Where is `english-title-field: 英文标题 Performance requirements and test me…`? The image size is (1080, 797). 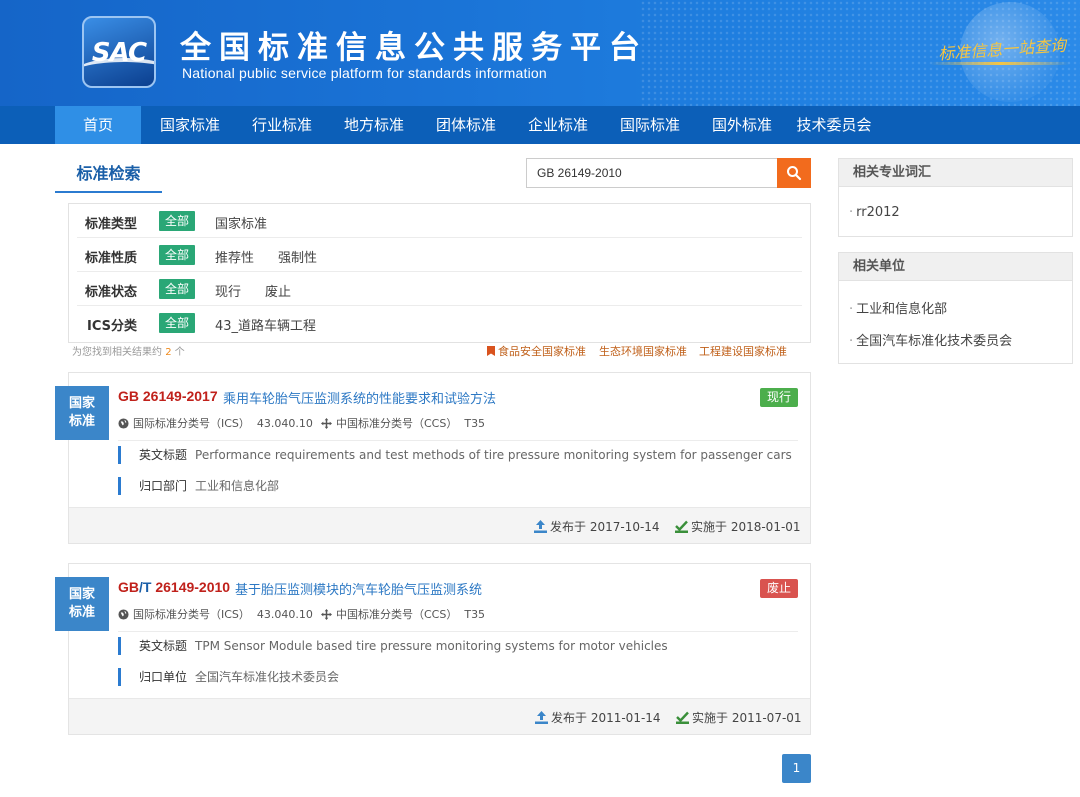 english-title-field: 英文标题 Performance requirements and test me… is located at coordinates (455, 455).